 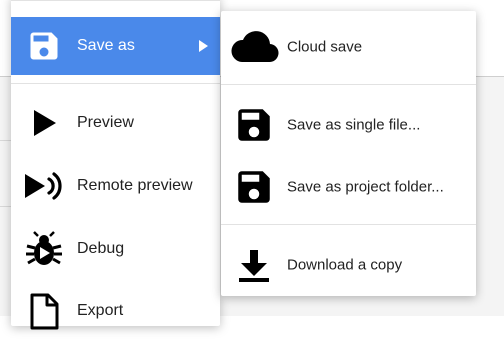 I want to click on menu-item-preview: Preview, so click(x=115, y=123).